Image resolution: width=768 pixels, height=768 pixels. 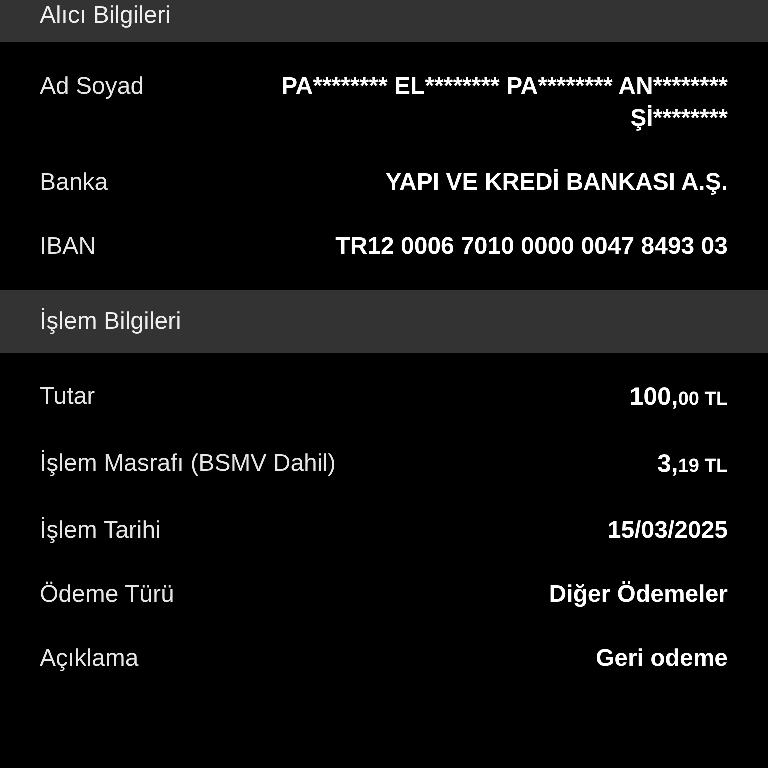 What do you see at coordinates (68, 397) in the screenshot?
I see `field-label: Tutar` at bounding box center [68, 397].